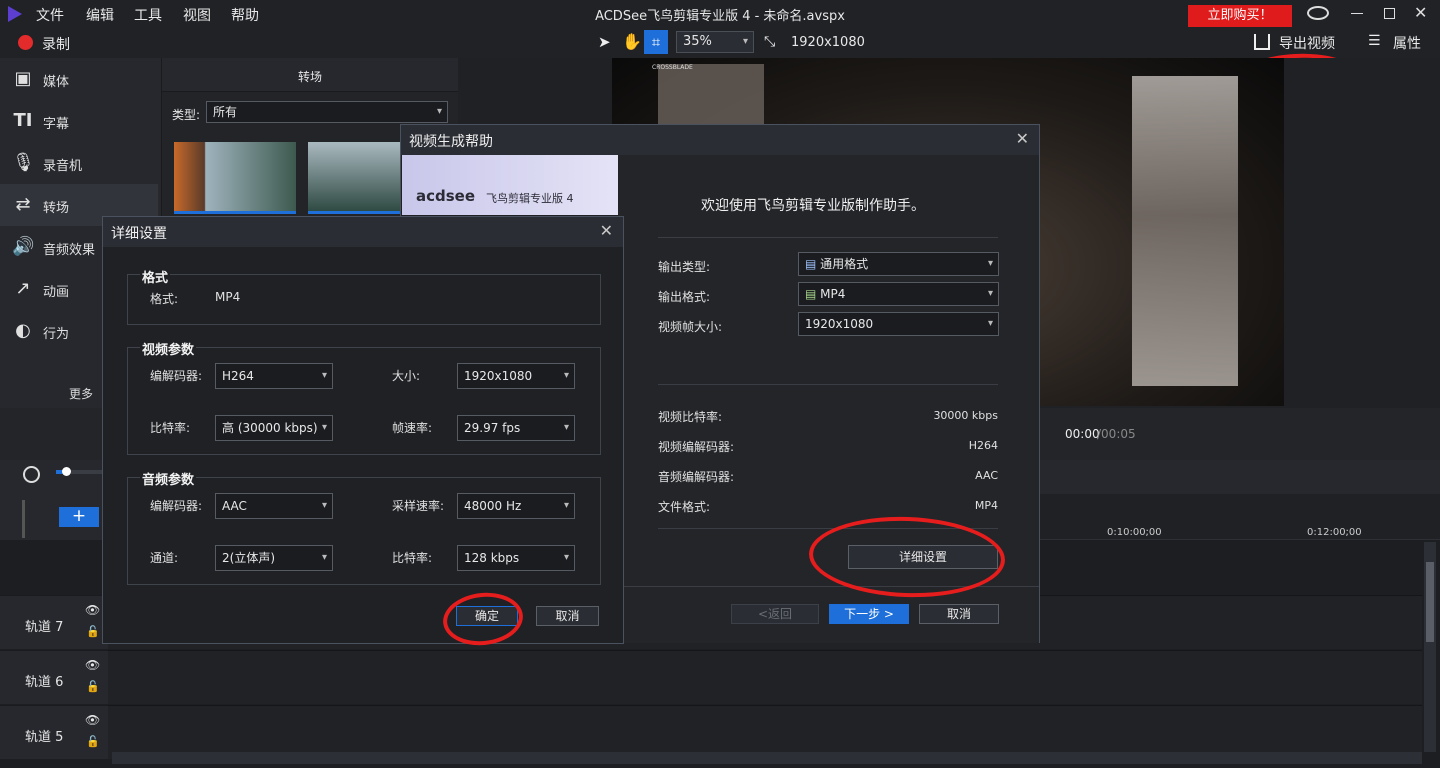 This screenshot has width=1440, height=768. Describe the element at coordinates (80, 471) in the screenshot. I see `zoom-slider` at that location.